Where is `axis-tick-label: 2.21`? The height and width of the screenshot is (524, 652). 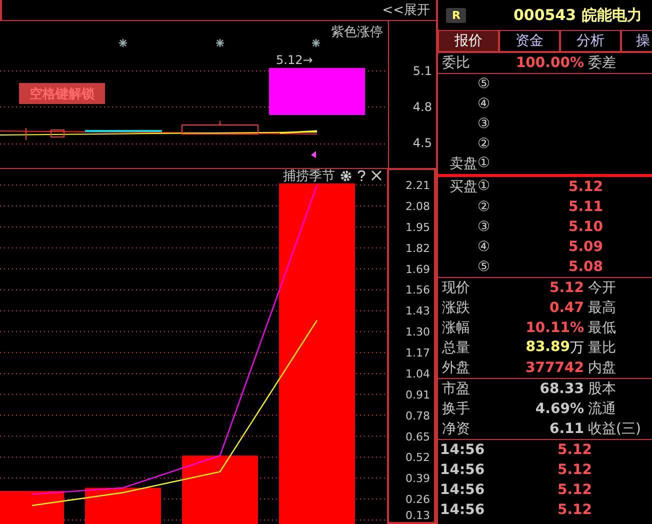 axis-tick-label: 2.21 is located at coordinates (418, 185).